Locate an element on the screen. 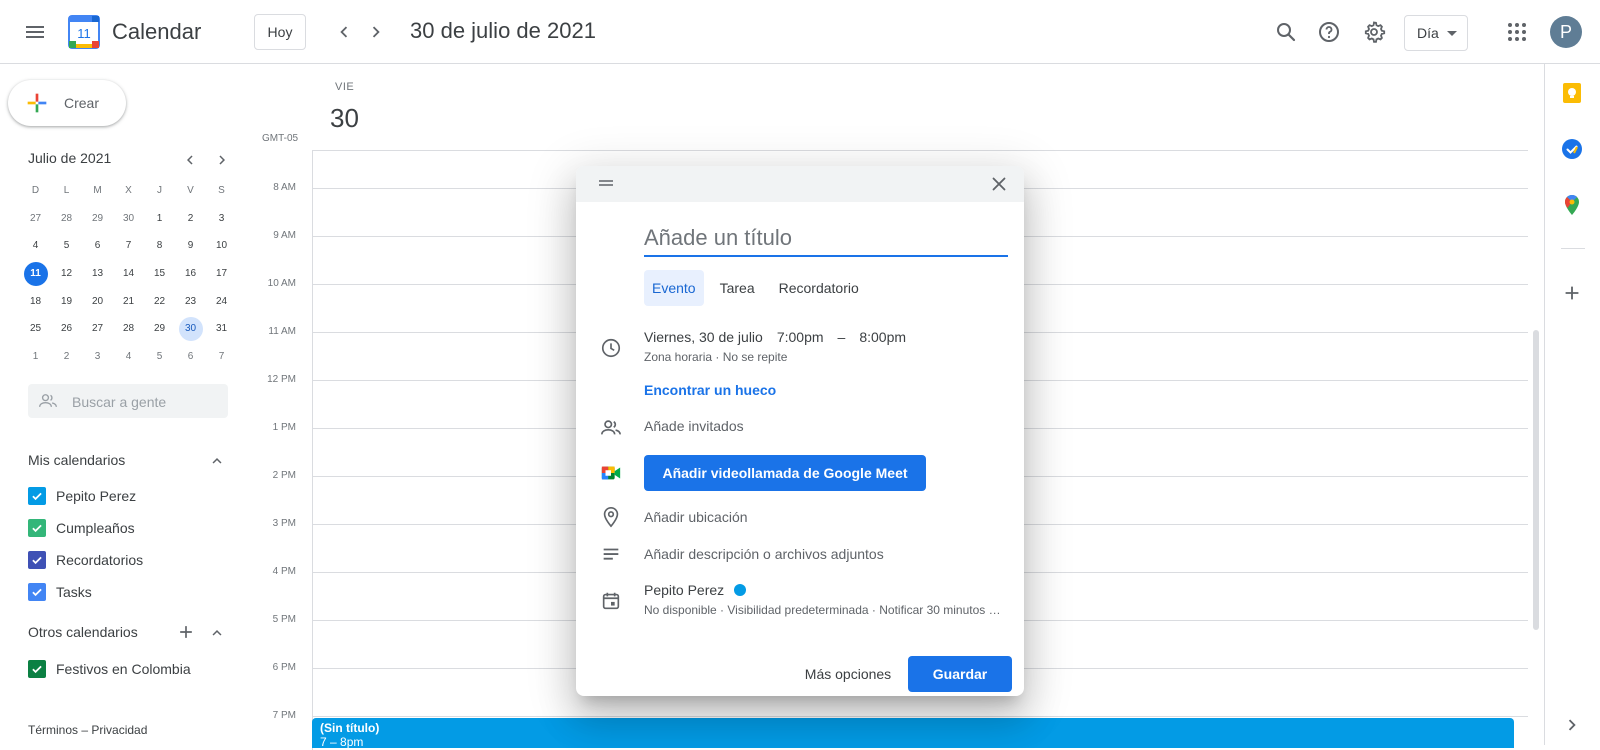 The image size is (1600, 750). mini-calendar-day: 8 is located at coordinates (159, 246).